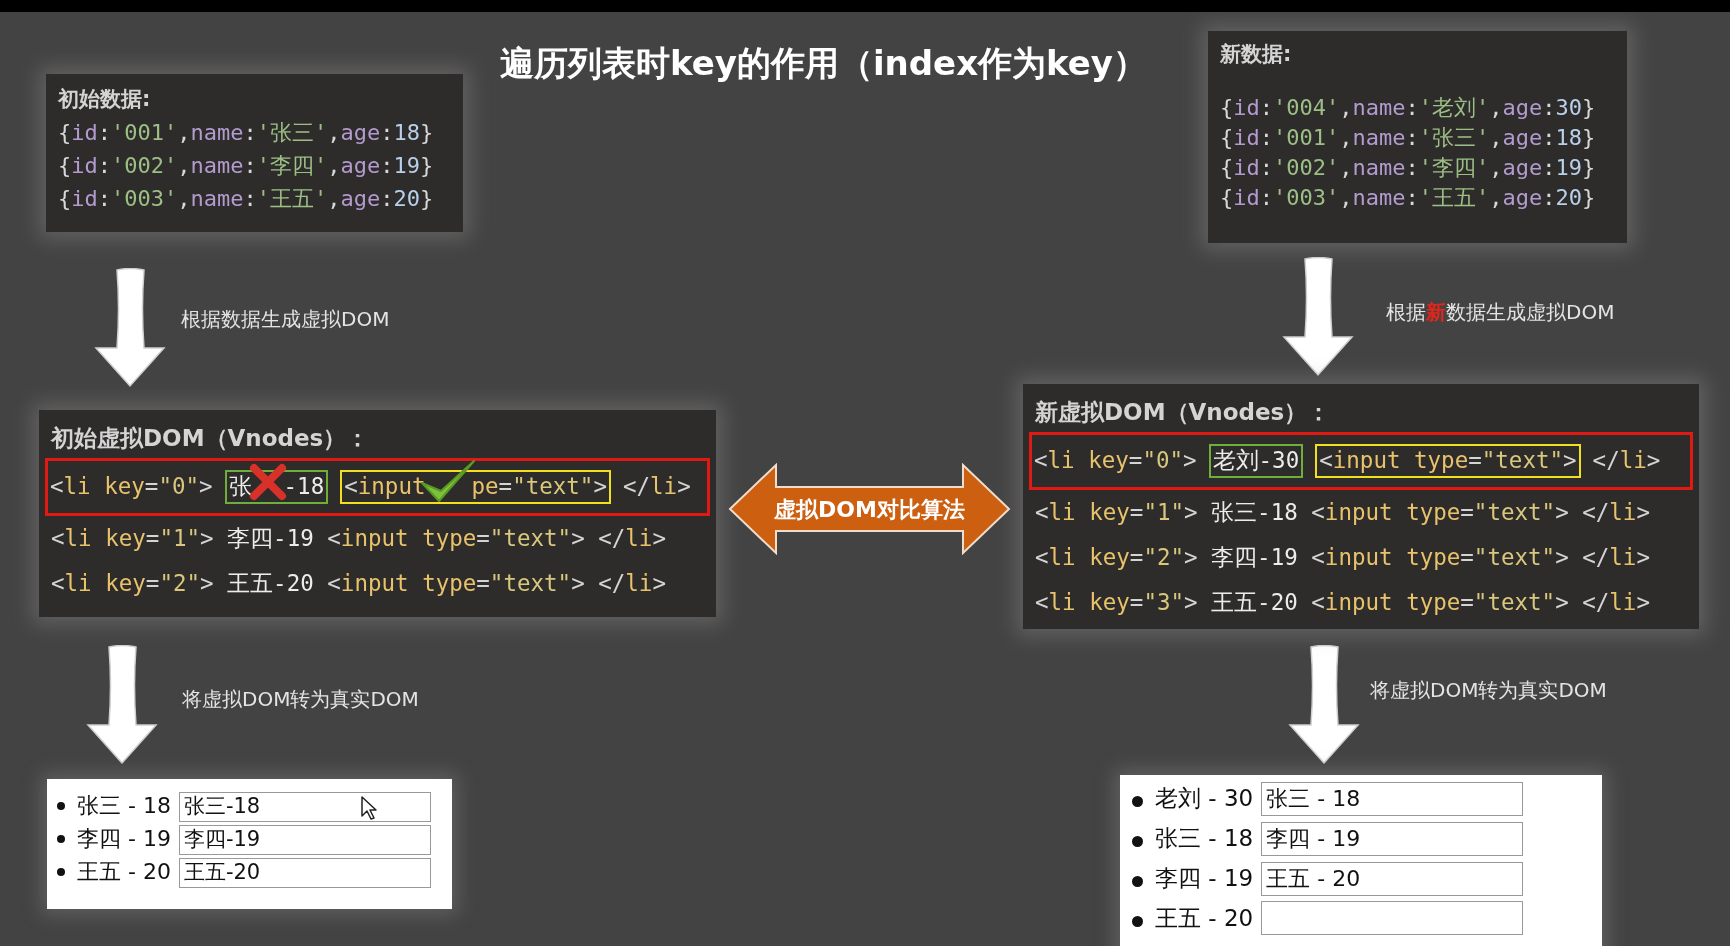 The image size is (1730, 946). Describe the element at coordinates (285, 319) in the screenshot. I see `step-label: 根据数据生成虚拟DOM` at that location.